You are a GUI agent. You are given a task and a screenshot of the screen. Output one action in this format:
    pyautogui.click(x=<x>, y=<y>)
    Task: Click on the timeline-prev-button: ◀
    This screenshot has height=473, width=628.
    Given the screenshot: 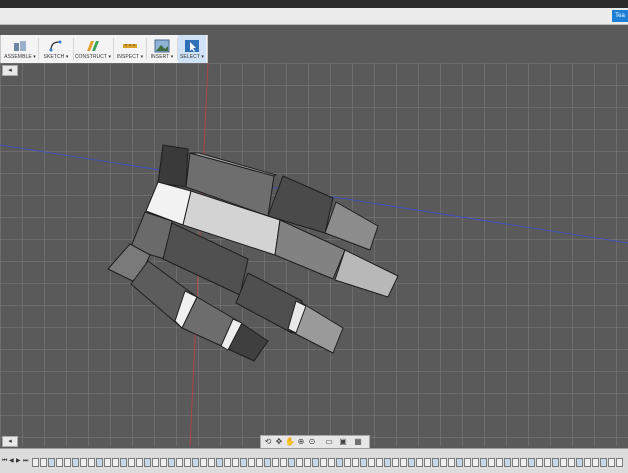 What is the action you would take?
    pyautogui.click(x=12, y=461)
    